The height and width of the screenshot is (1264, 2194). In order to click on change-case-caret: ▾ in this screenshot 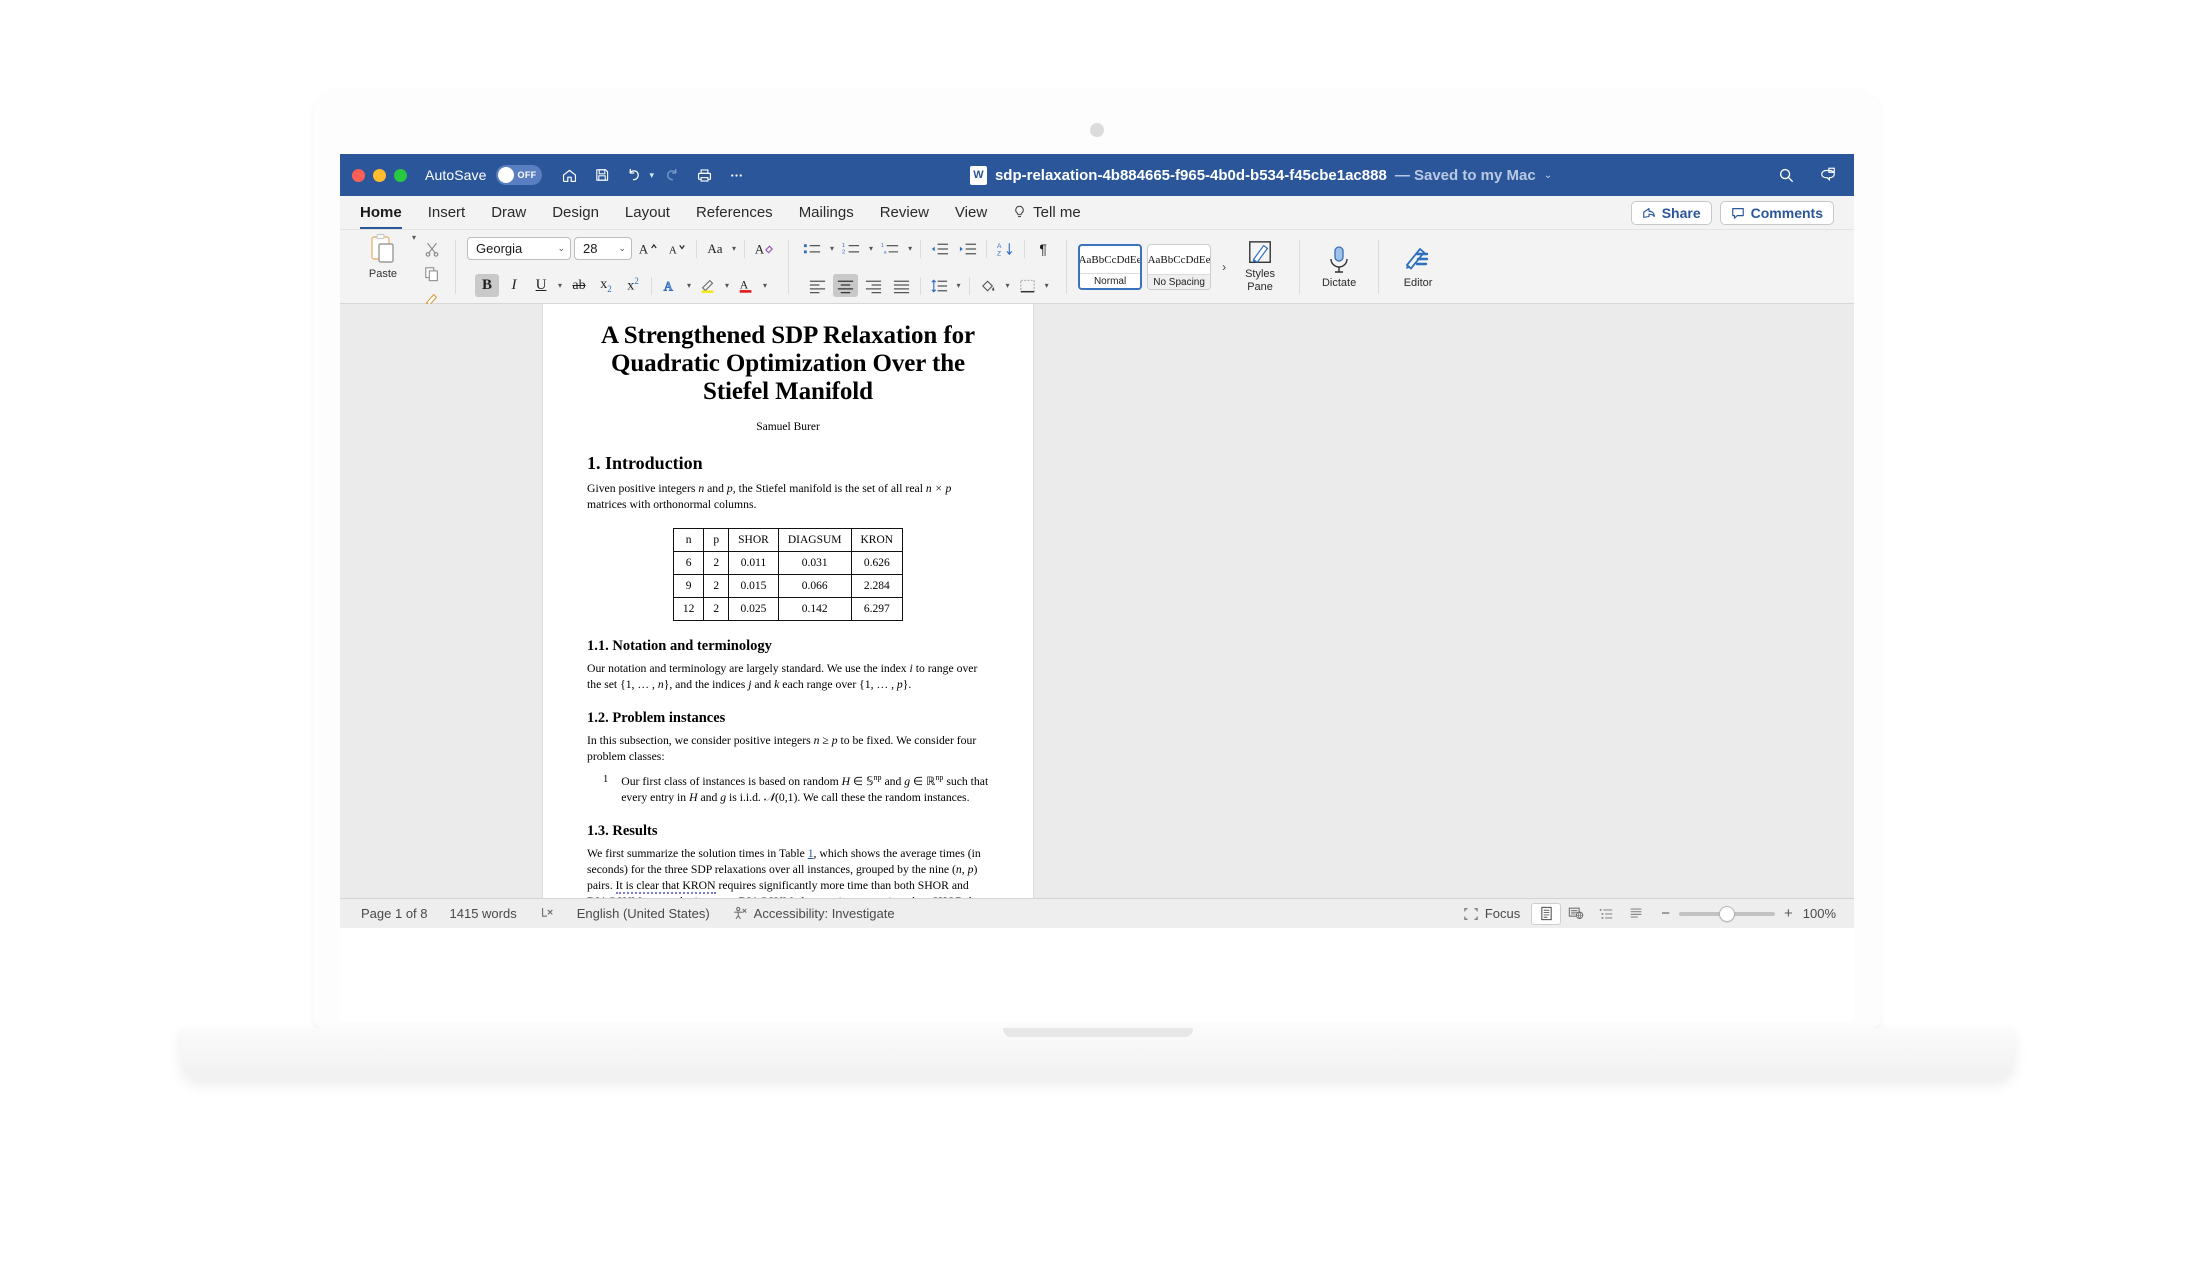, I will do `click(734, 248)`.